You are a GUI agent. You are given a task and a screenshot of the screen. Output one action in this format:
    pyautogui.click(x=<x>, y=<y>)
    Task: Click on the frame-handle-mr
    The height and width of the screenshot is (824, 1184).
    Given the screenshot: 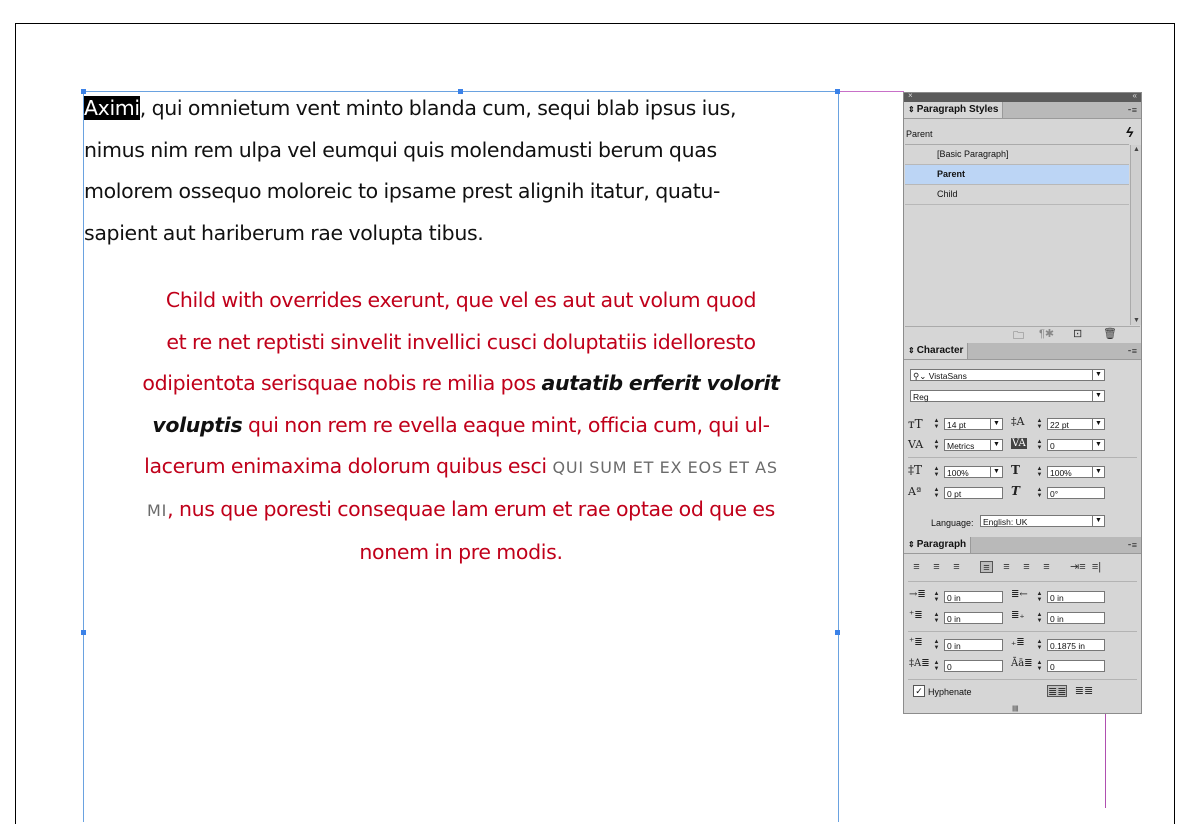 What is the action you would take?
    pyautogui.click(x=837, y=632)
    